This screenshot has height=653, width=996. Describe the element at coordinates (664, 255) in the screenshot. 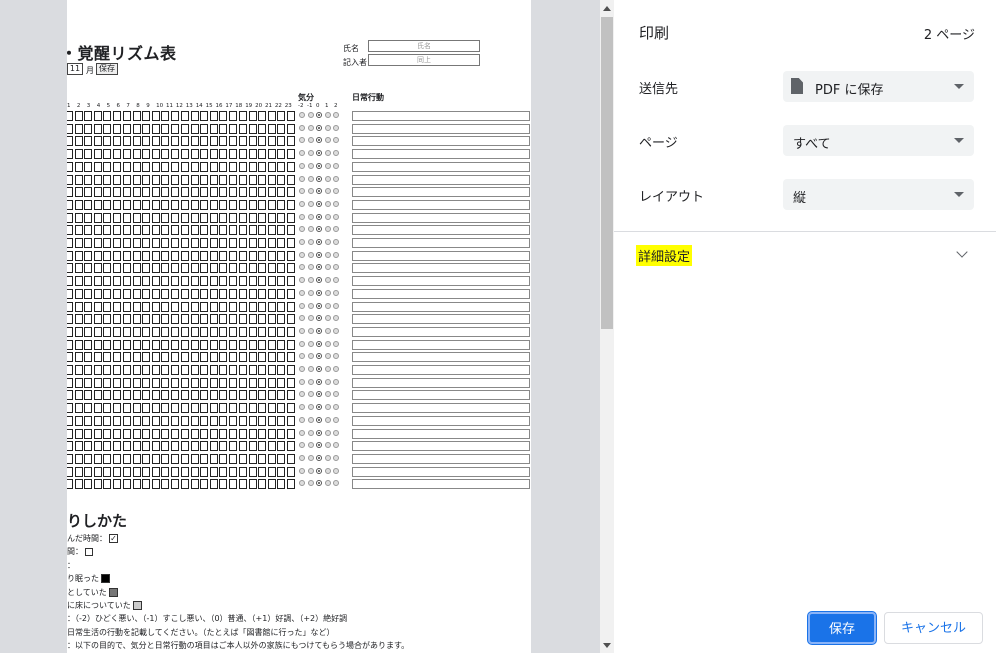

I see `more-settings-toggle: 詳細設定` at that location.